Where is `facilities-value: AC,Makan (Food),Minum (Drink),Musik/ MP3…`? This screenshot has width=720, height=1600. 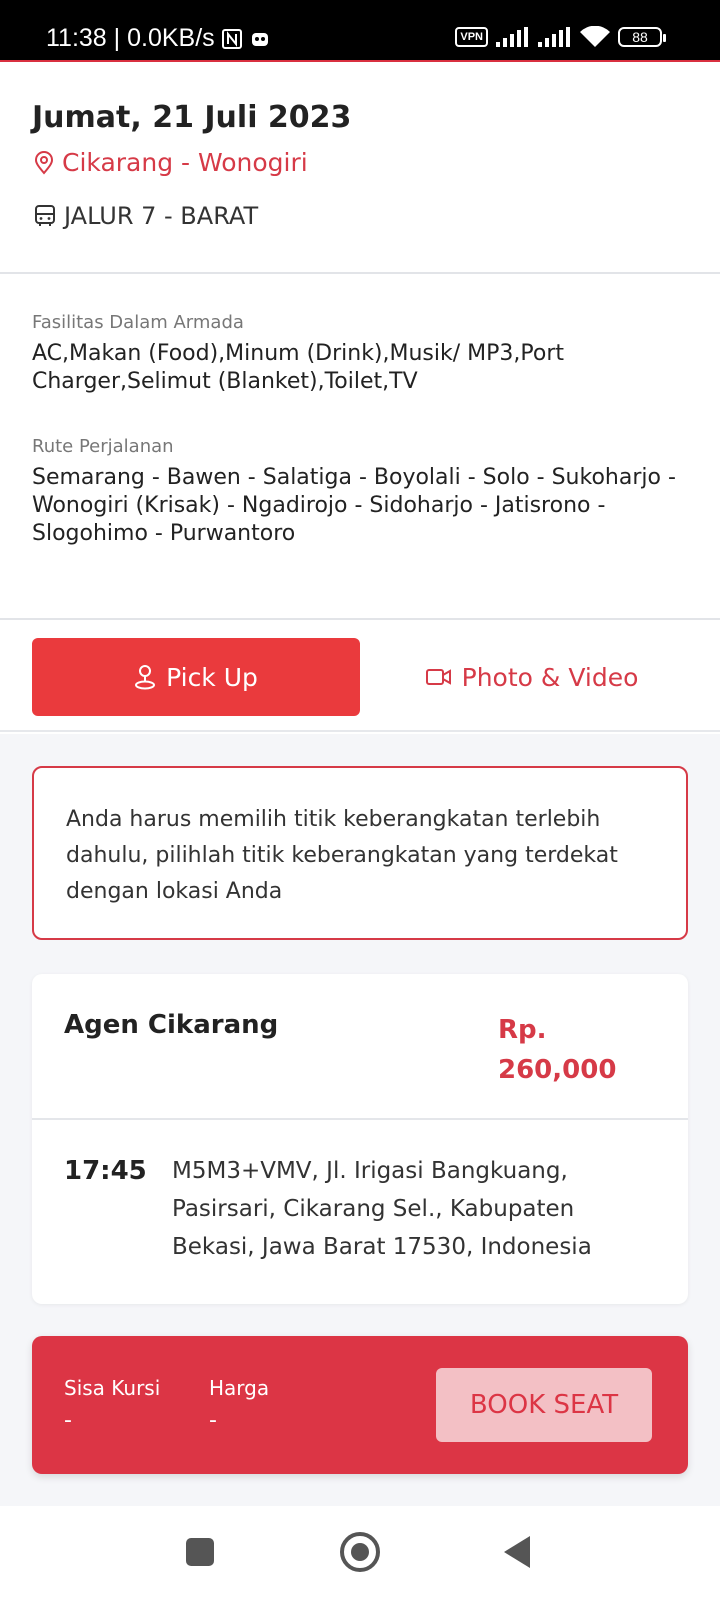
facilities-value: AC,Makan (Food),Minum (Drink),Musik/ MP3… is located at coordinates (298, 367).